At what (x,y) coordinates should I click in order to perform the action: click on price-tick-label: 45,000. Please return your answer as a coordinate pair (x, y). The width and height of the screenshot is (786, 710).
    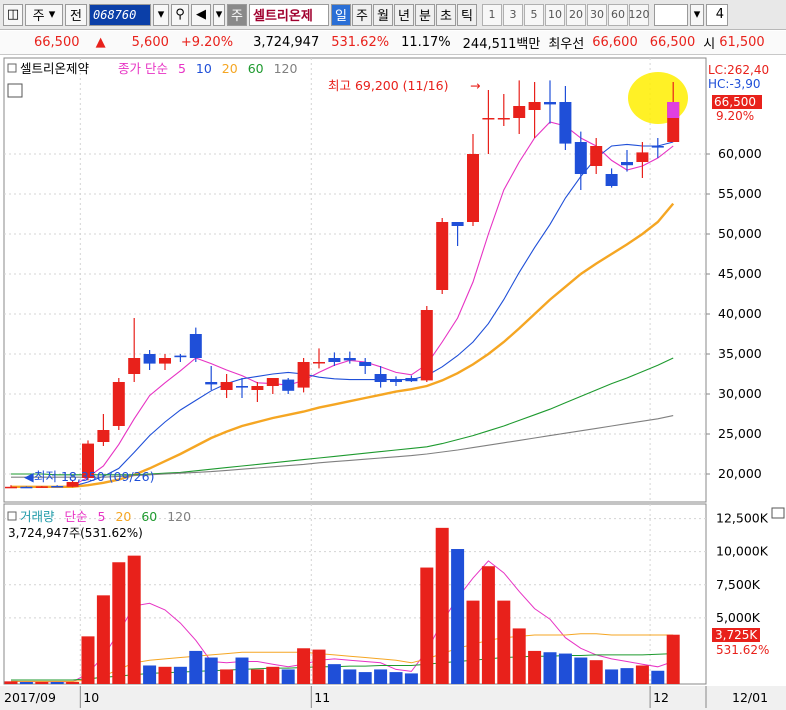
    Looking at the image, I should click on (740, 273).